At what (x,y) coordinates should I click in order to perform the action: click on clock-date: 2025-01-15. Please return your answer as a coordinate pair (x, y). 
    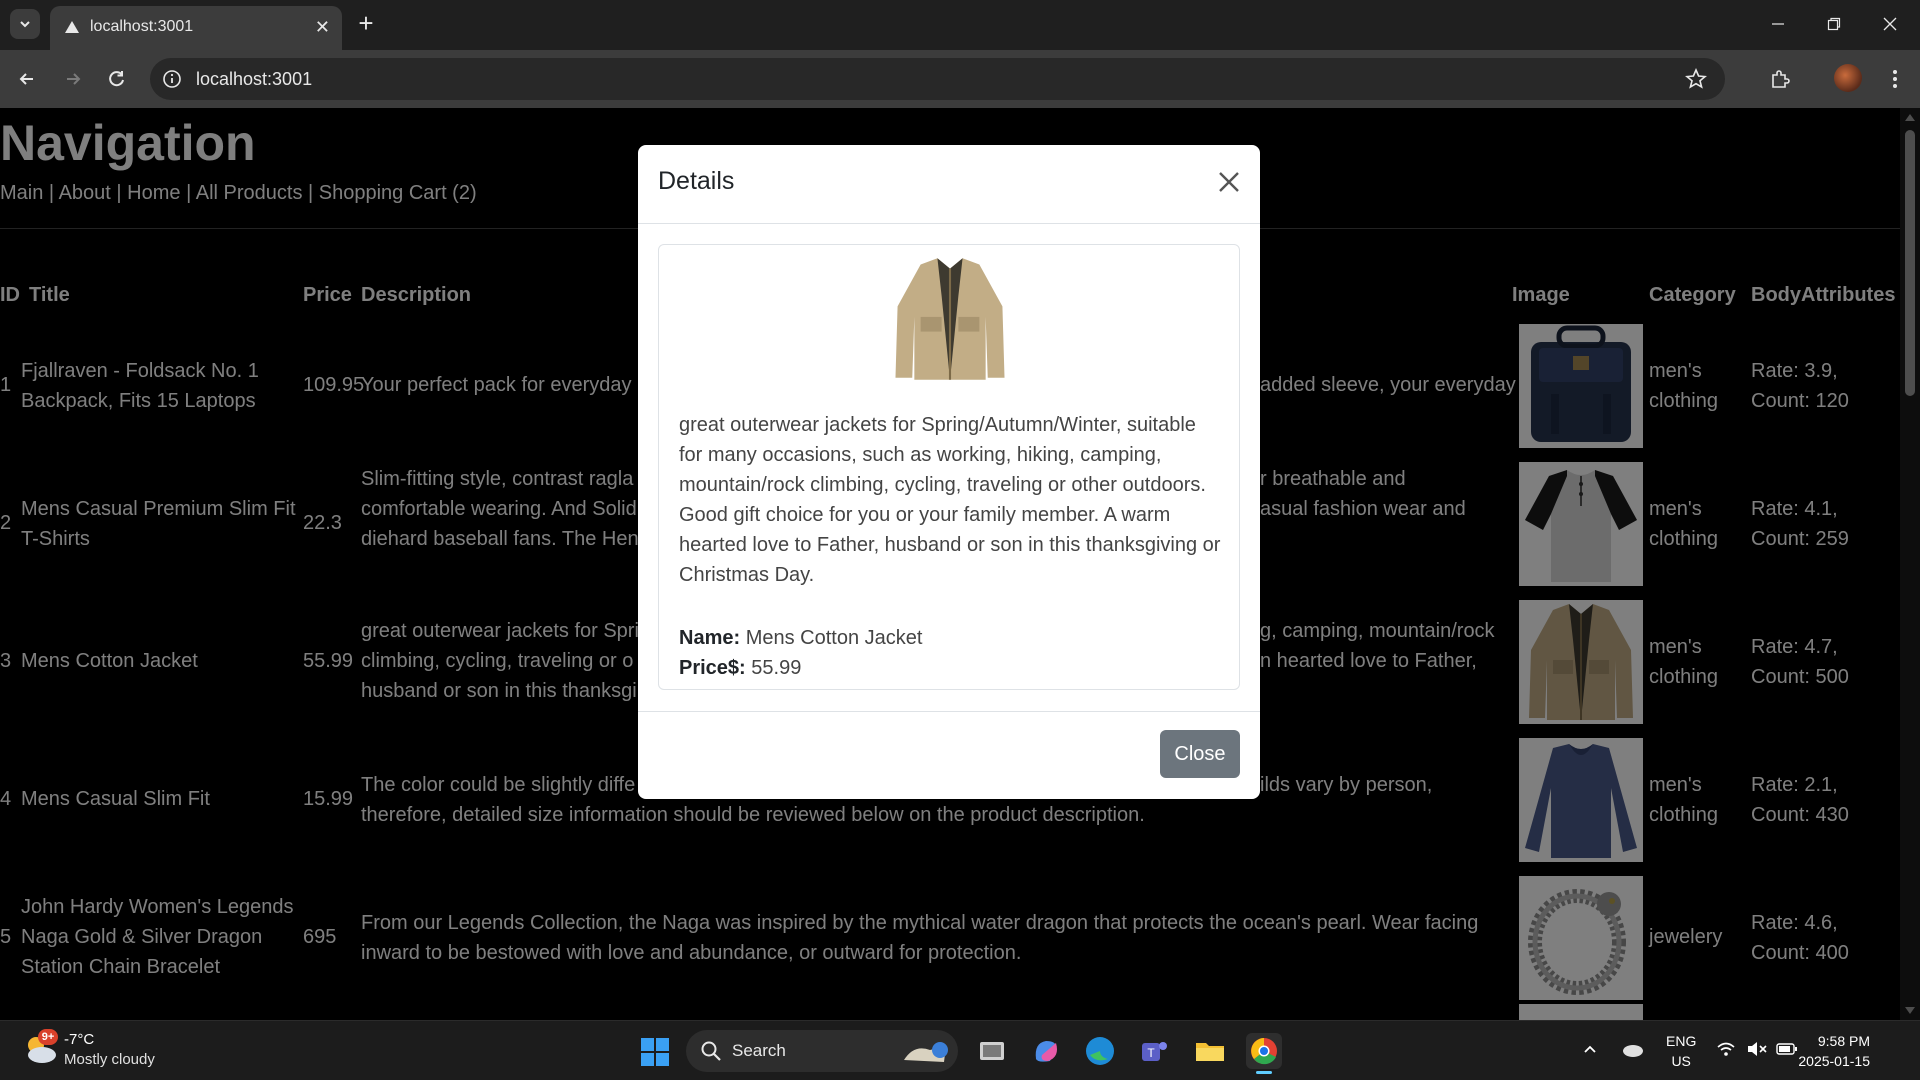
    Looking at the image, I should click on (1834, 1061).